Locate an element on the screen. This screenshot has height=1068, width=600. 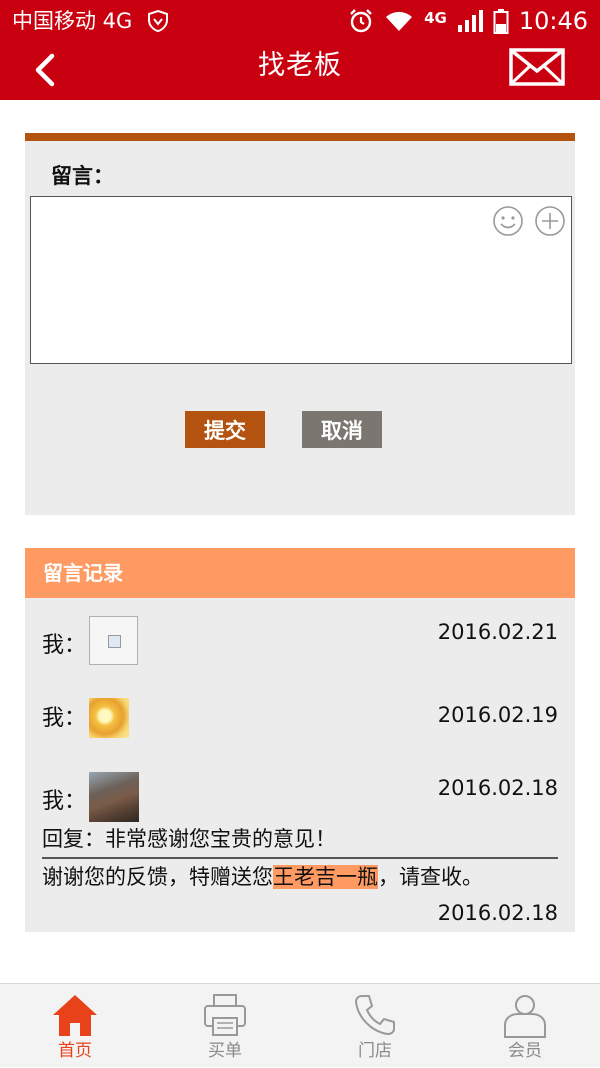
gift-highlight: 王老吉一瓶 is located at coordinates (325, 877).